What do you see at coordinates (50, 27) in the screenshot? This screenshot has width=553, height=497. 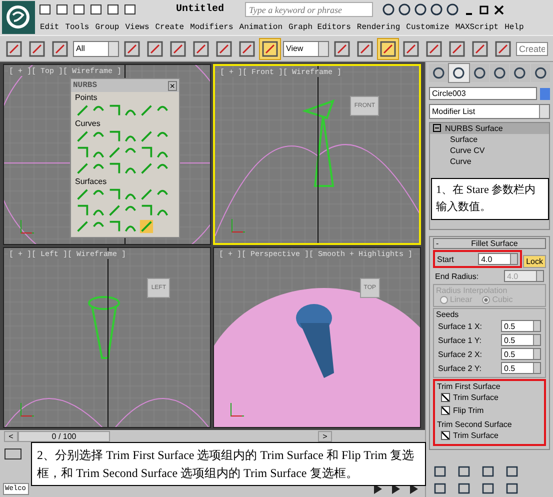 I see `menu-item: Edit` at bounding box center [50, 27].